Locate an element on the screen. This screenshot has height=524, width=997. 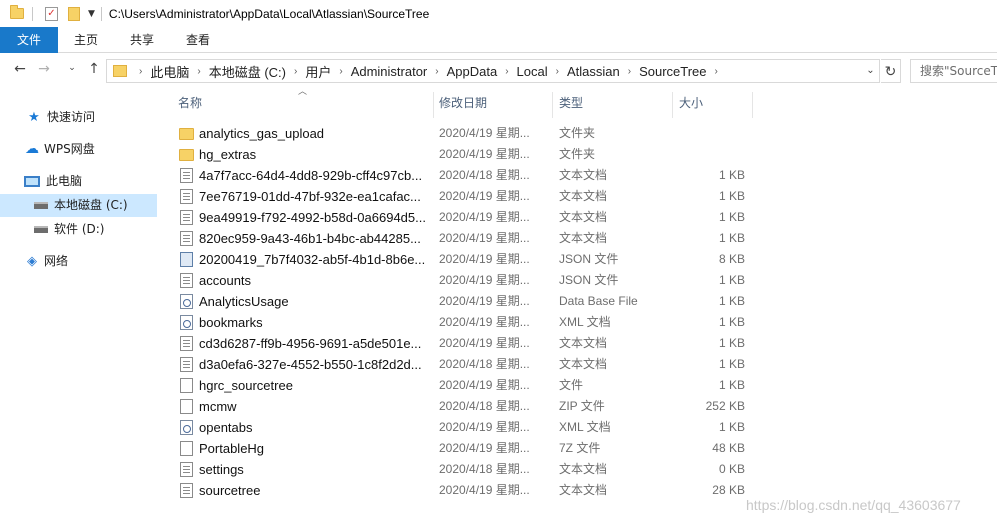
column-header-date: 修改日期 is located at coordinates (494, 103).